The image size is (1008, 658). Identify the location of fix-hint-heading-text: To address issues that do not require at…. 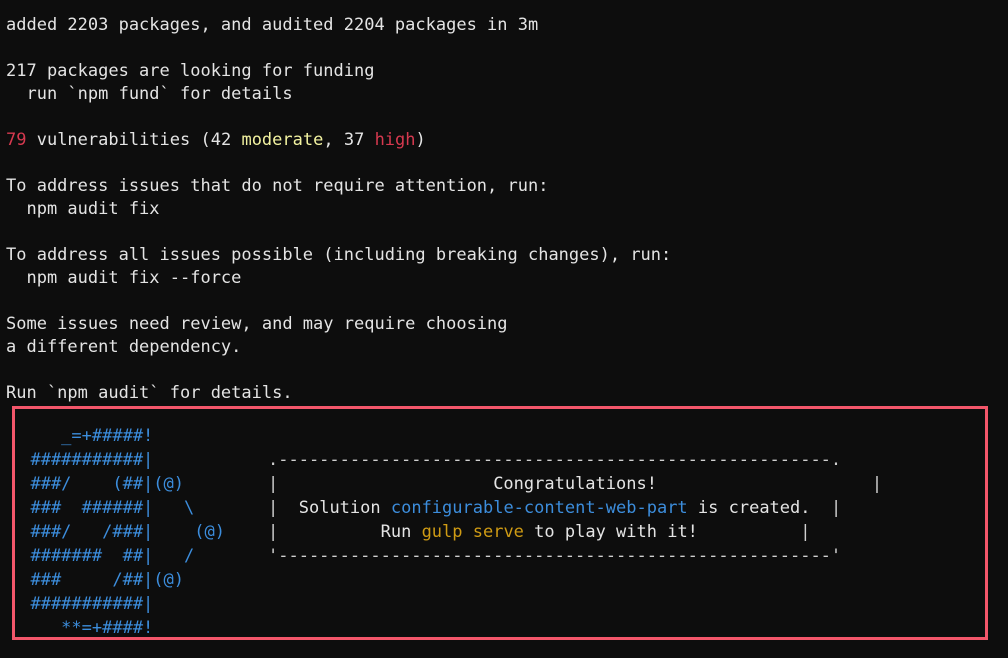
(277, 186).